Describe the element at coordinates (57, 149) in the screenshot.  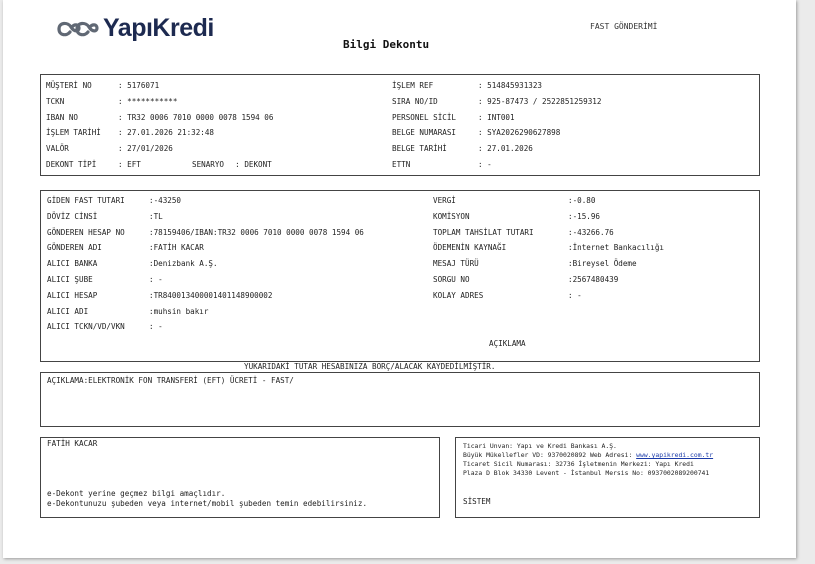
I see `customer-field-label: VALÖR` at that location.